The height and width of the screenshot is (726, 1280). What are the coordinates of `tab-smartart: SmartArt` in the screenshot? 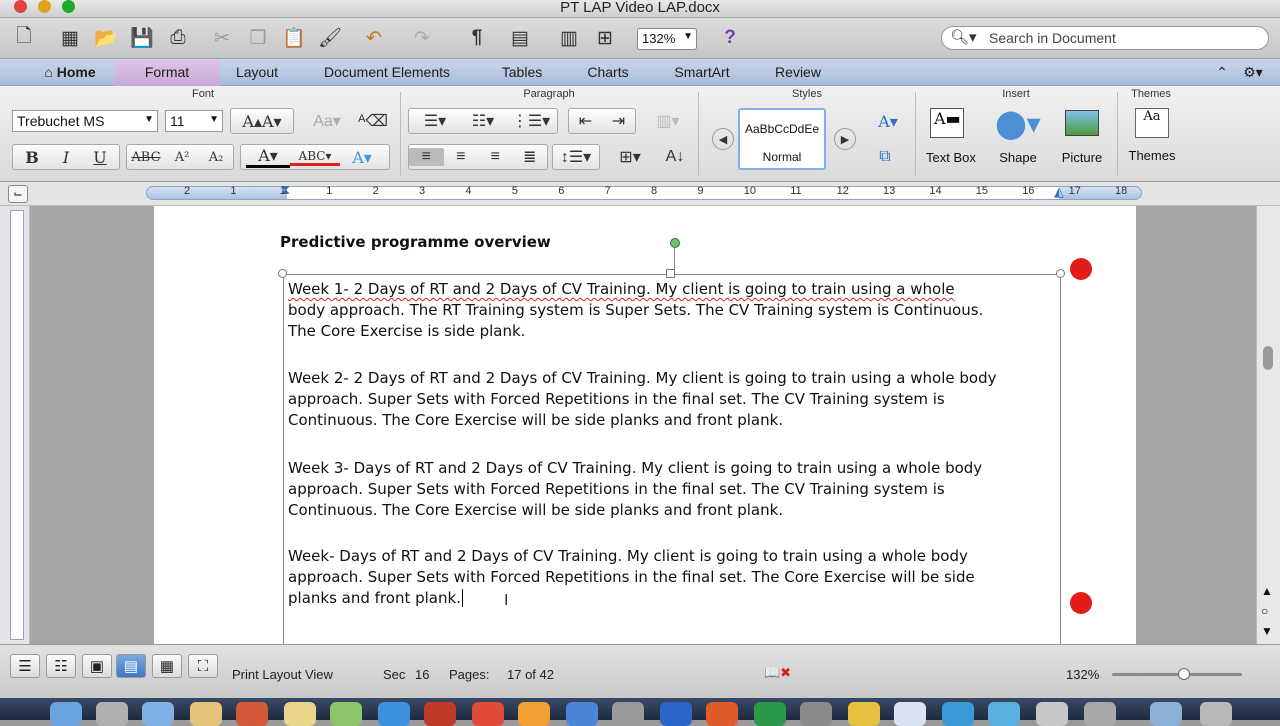 It's located at (702, 72).